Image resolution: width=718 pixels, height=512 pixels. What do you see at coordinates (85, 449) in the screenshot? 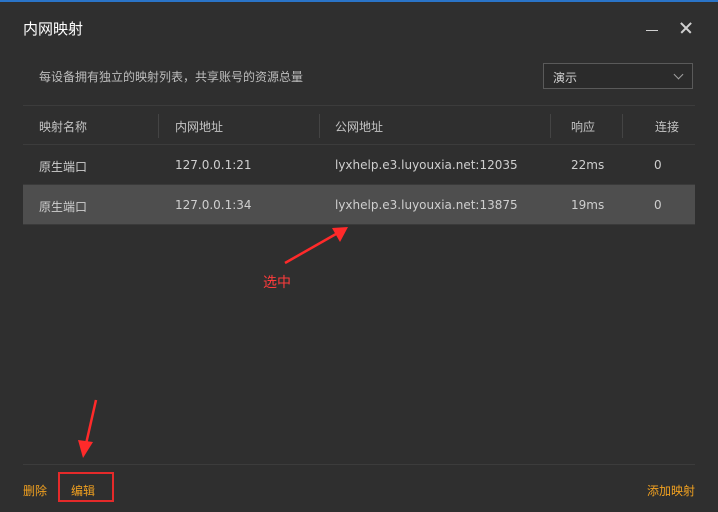
I see `arrowhead-icon` at bounding box center [85, 449].